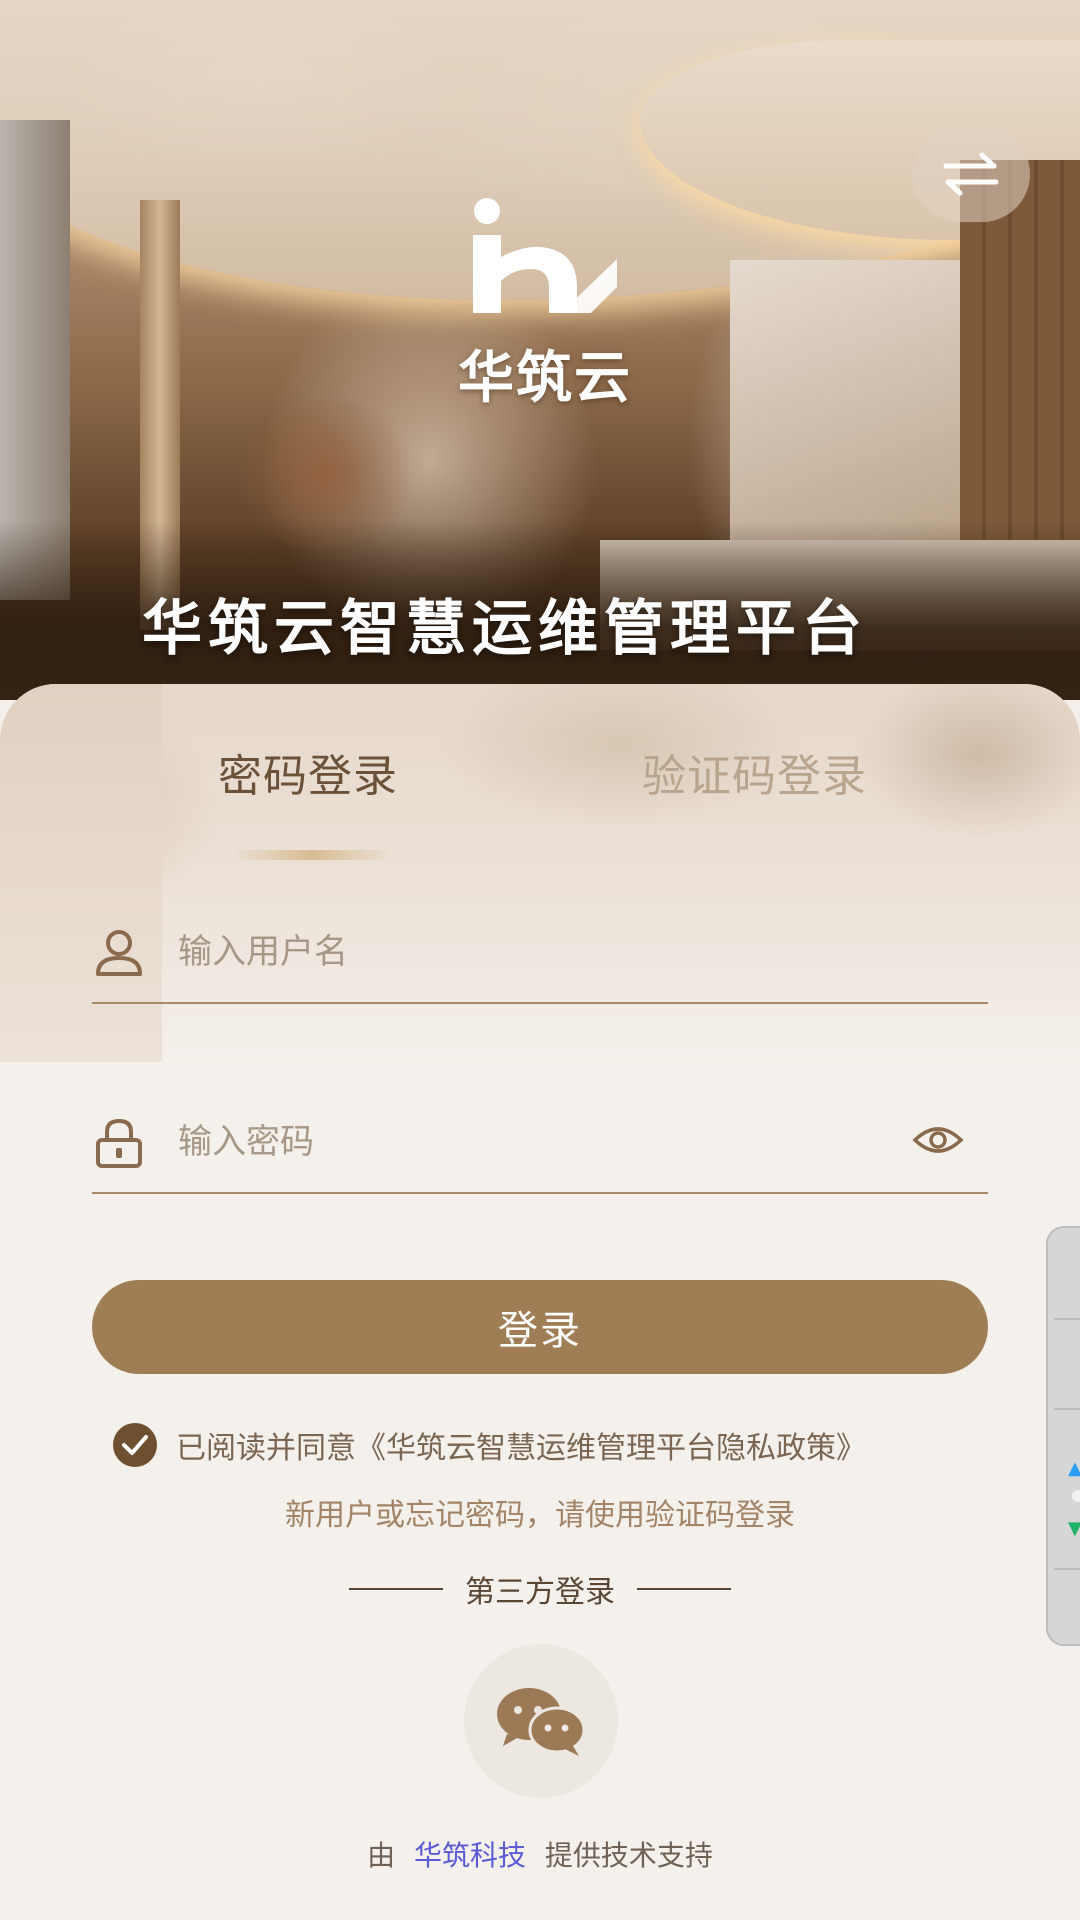  I want to click on login-tip: 新用户或忘记密码，请使用验证码登录, so click(540, 1515).